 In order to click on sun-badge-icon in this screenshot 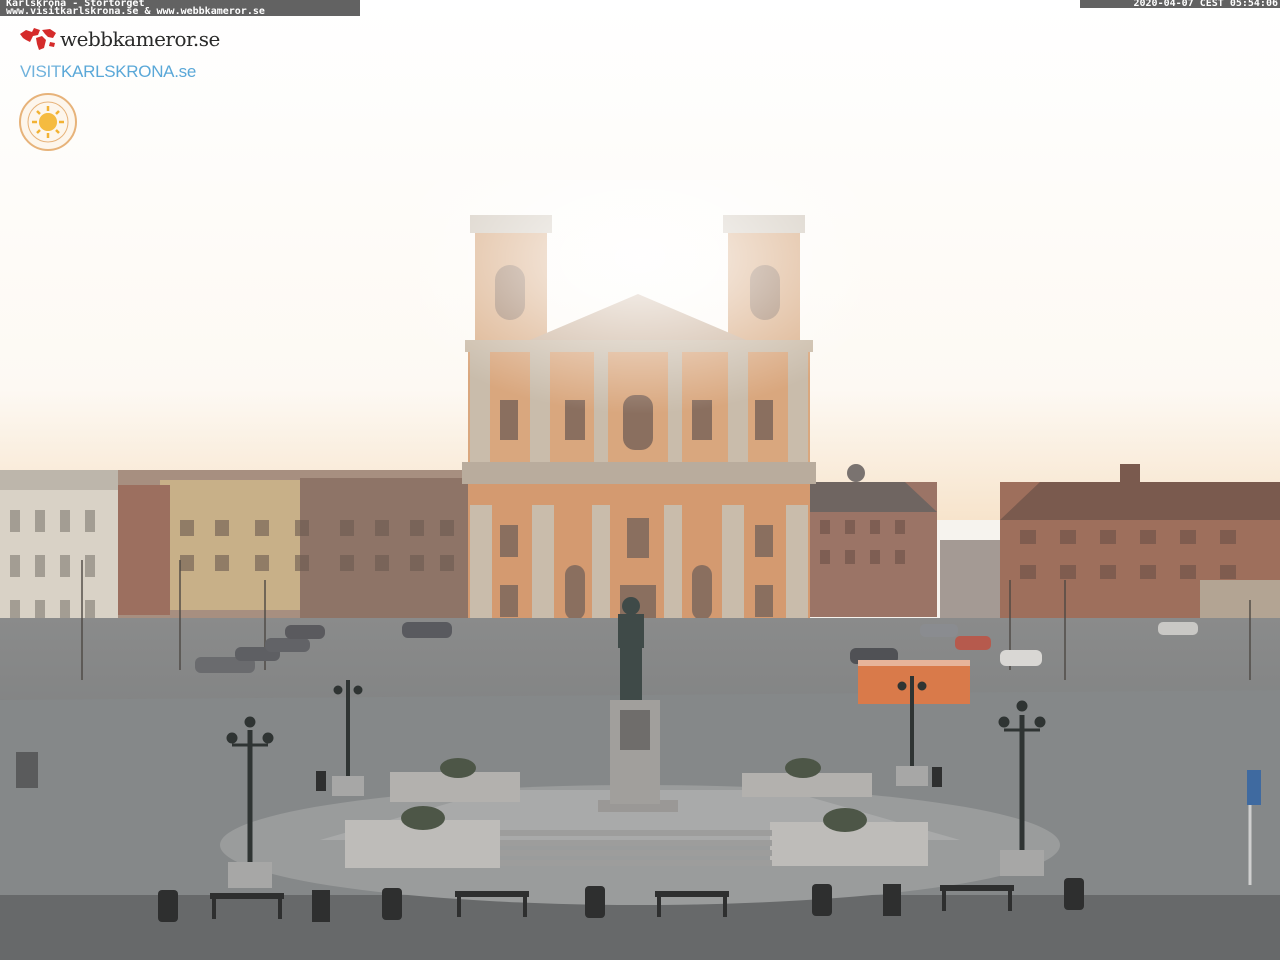, I will do `click(48, 122)`.